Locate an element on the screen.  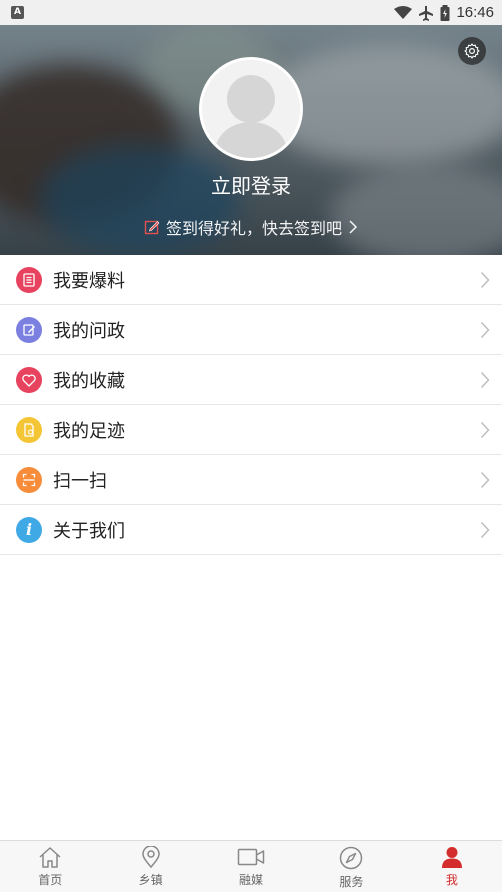
tab-label: 乡镇 is located at coordinates (150, 880).